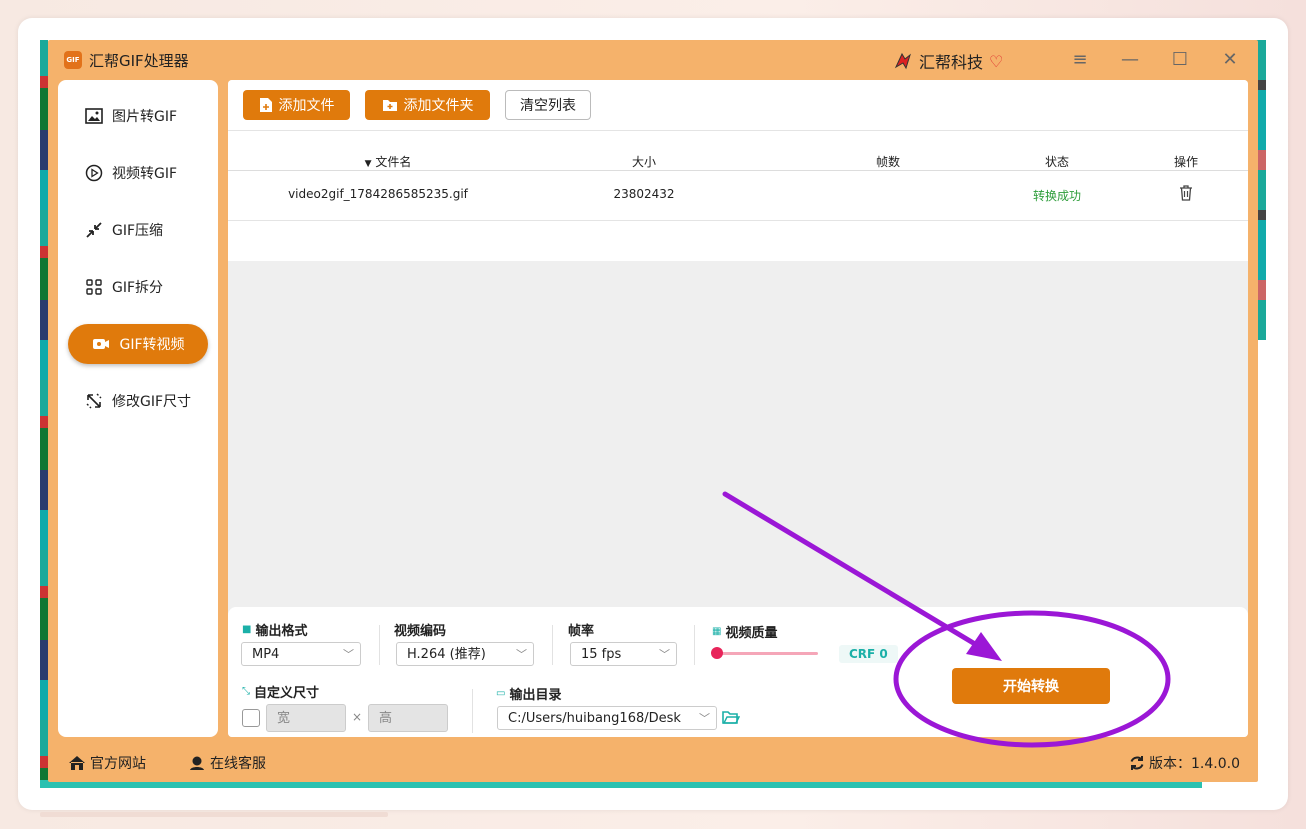 The height and width of the screenshot is (829, 1306). I want to click on brand: 汇帮科技 ♡, so click(948, 61).